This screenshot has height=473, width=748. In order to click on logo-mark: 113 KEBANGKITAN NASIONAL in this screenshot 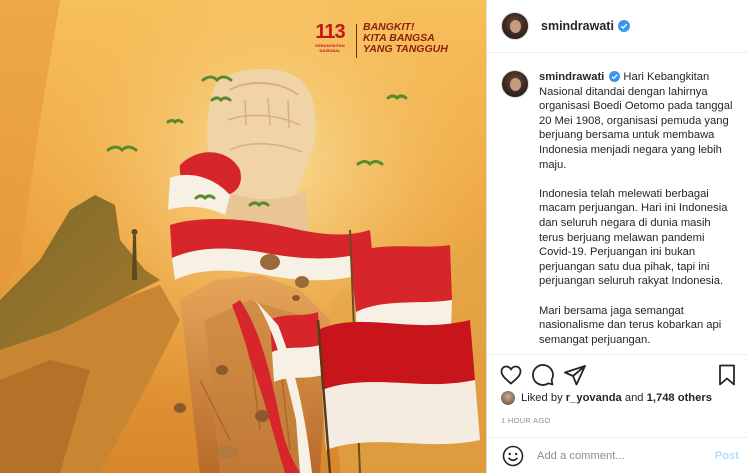, I will do `click(330, 37)`.